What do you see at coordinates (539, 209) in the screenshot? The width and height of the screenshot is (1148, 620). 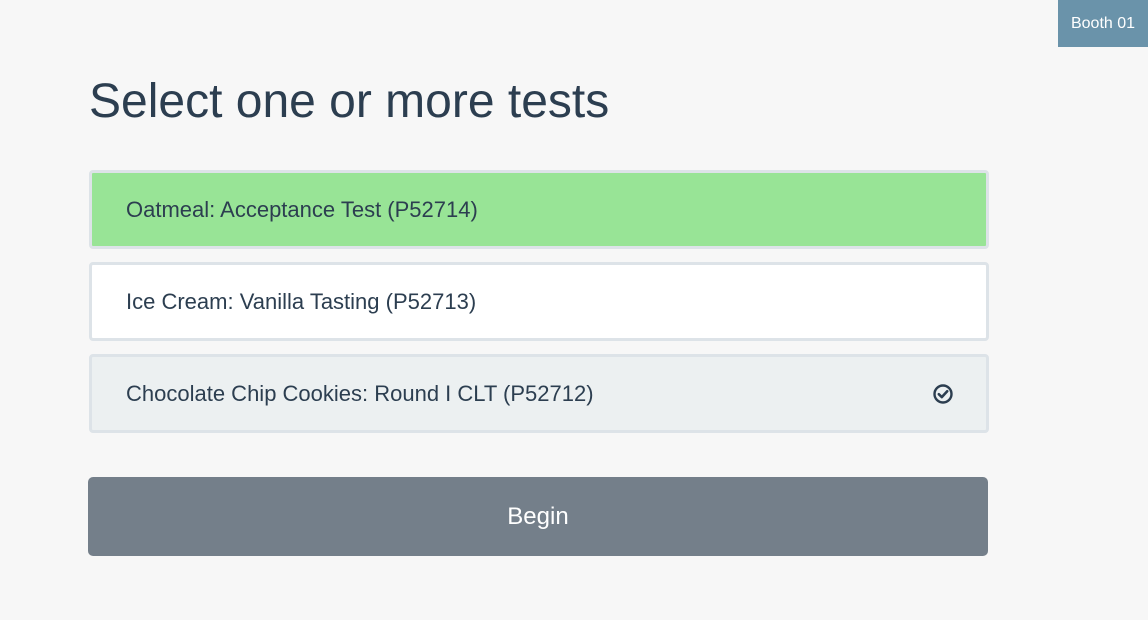 I see `test-item-oatmeal: Oatmeal: Acceptance Test (P52714)` at bounding box center [539, 209].